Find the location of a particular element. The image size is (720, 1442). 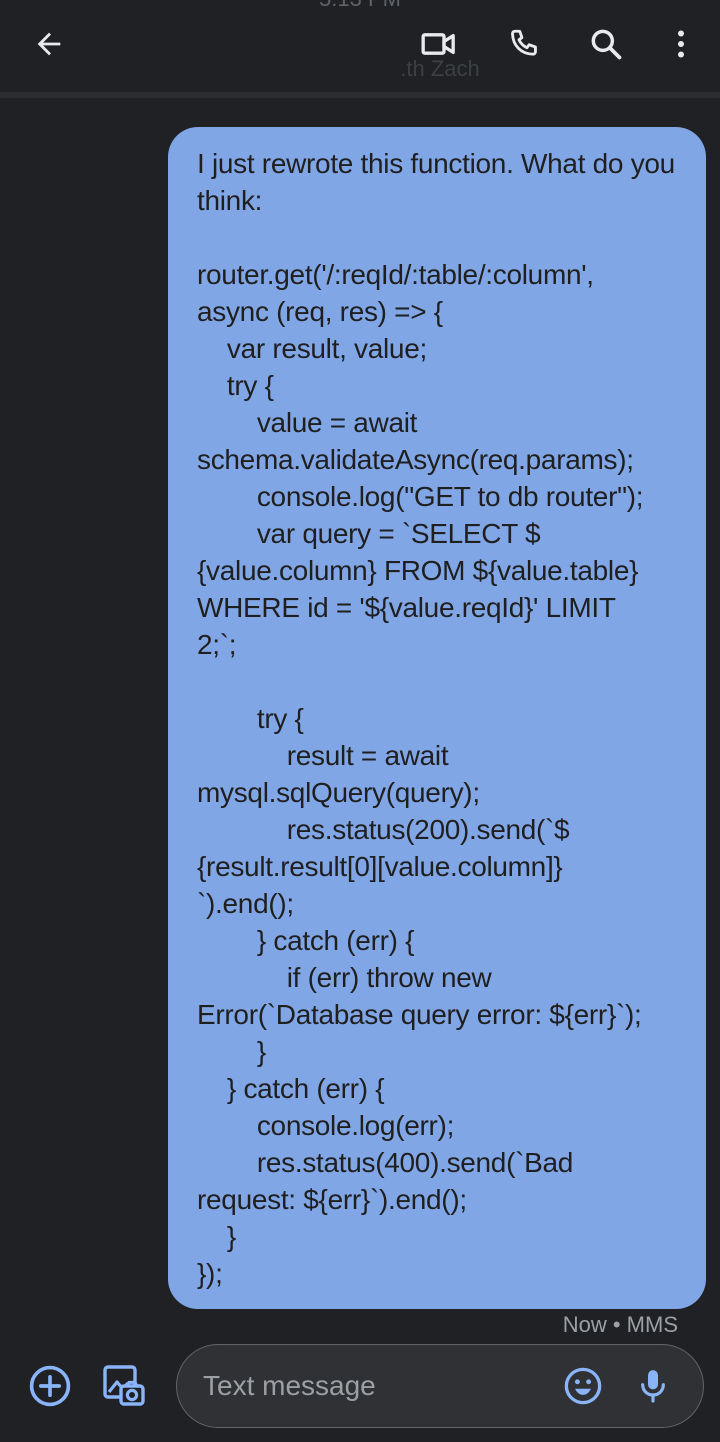

status-time: 5:13 PM is located at coordinates (360, 6).